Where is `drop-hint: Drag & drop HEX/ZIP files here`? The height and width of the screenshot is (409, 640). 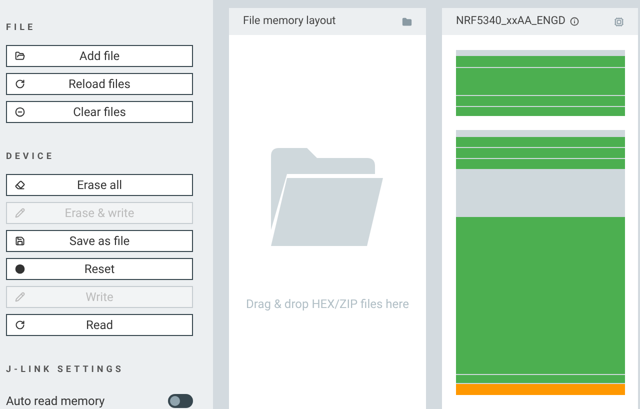
drop-hint: Drag & drop HEX/ZIP files here is located at coordinates (327, 304).